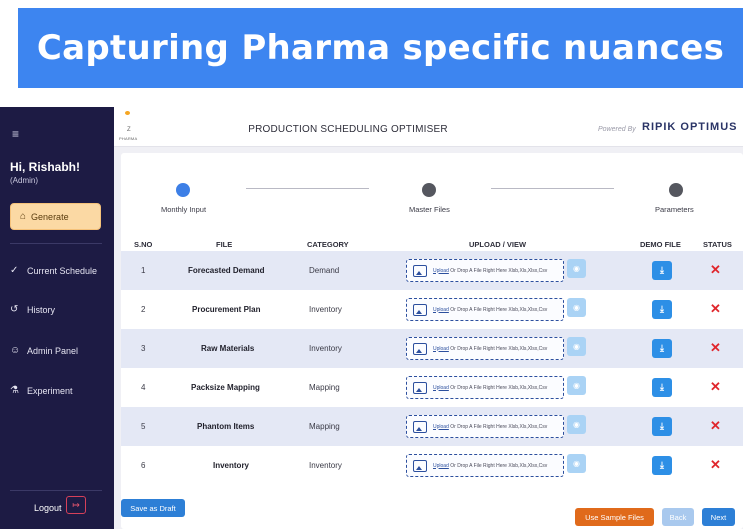 This screenshot has width=743, height=529. I want to click on step-label-master-files: Master Files, so click(429, 209).